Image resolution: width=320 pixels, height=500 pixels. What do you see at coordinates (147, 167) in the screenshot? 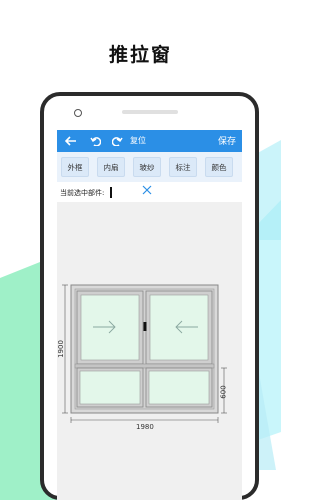
I see `tool-glass-screen: 玻纱` at bounding box center [147, 167].